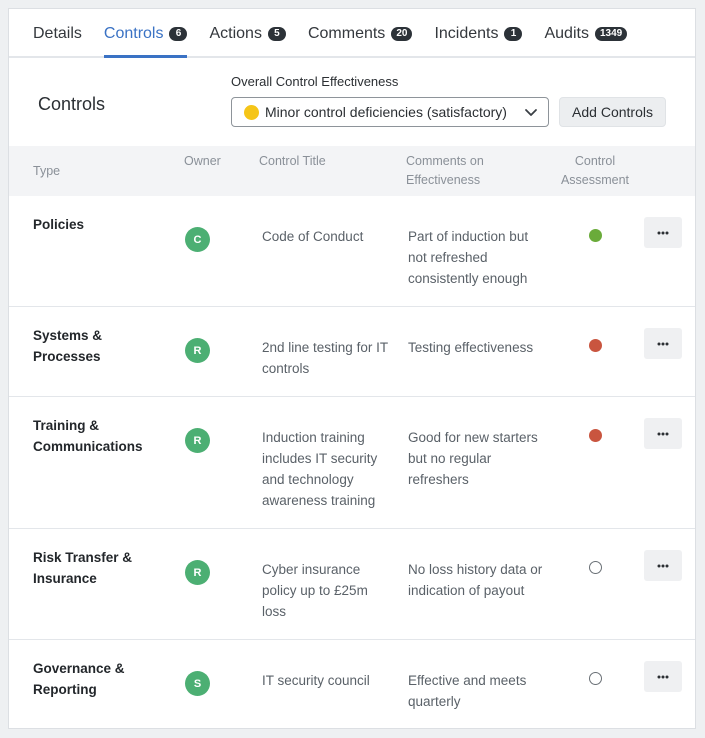 The image size is (705, 738). What do you see at coordinates (98, 568) in the screenshot?
I see `control-type: Risk Transfer & Insurance` at bounding box center [98, 568].